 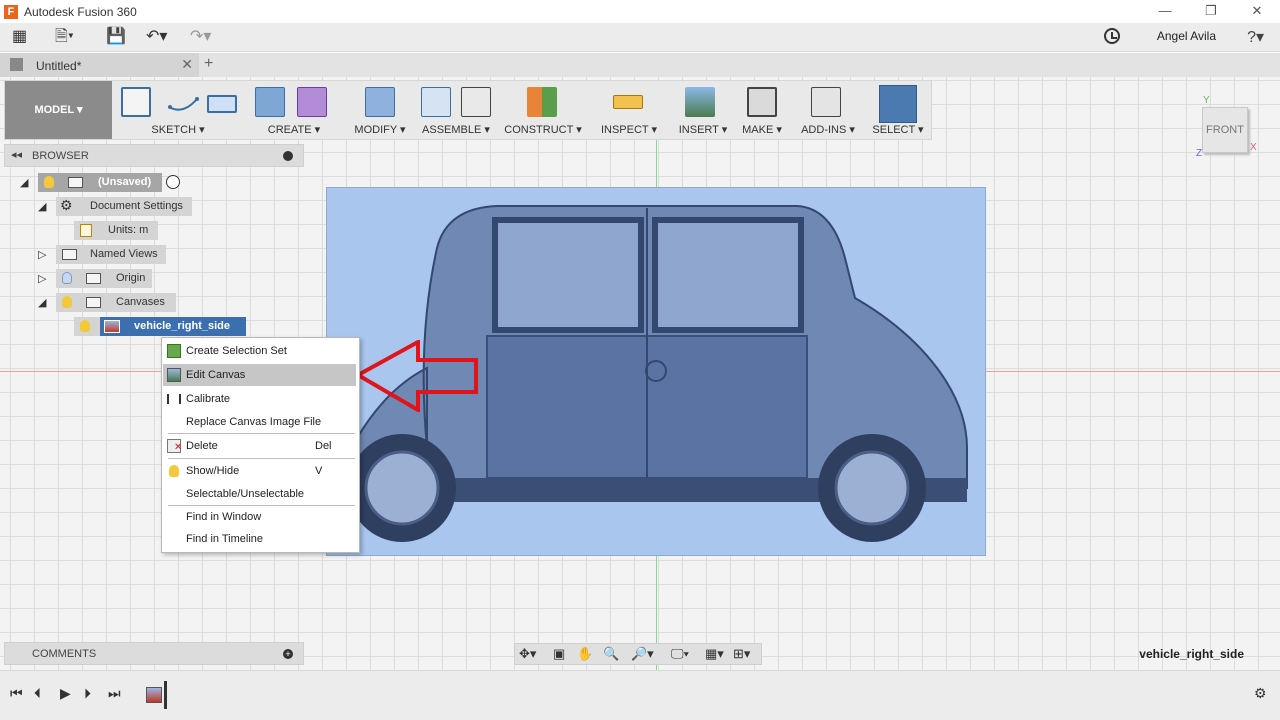 What do you see at coordinates (259, 494) in the screenshot?
I see `menu-item-selectable-unselectable: Selectable/Unselectable` at bounding box center [259, 494].